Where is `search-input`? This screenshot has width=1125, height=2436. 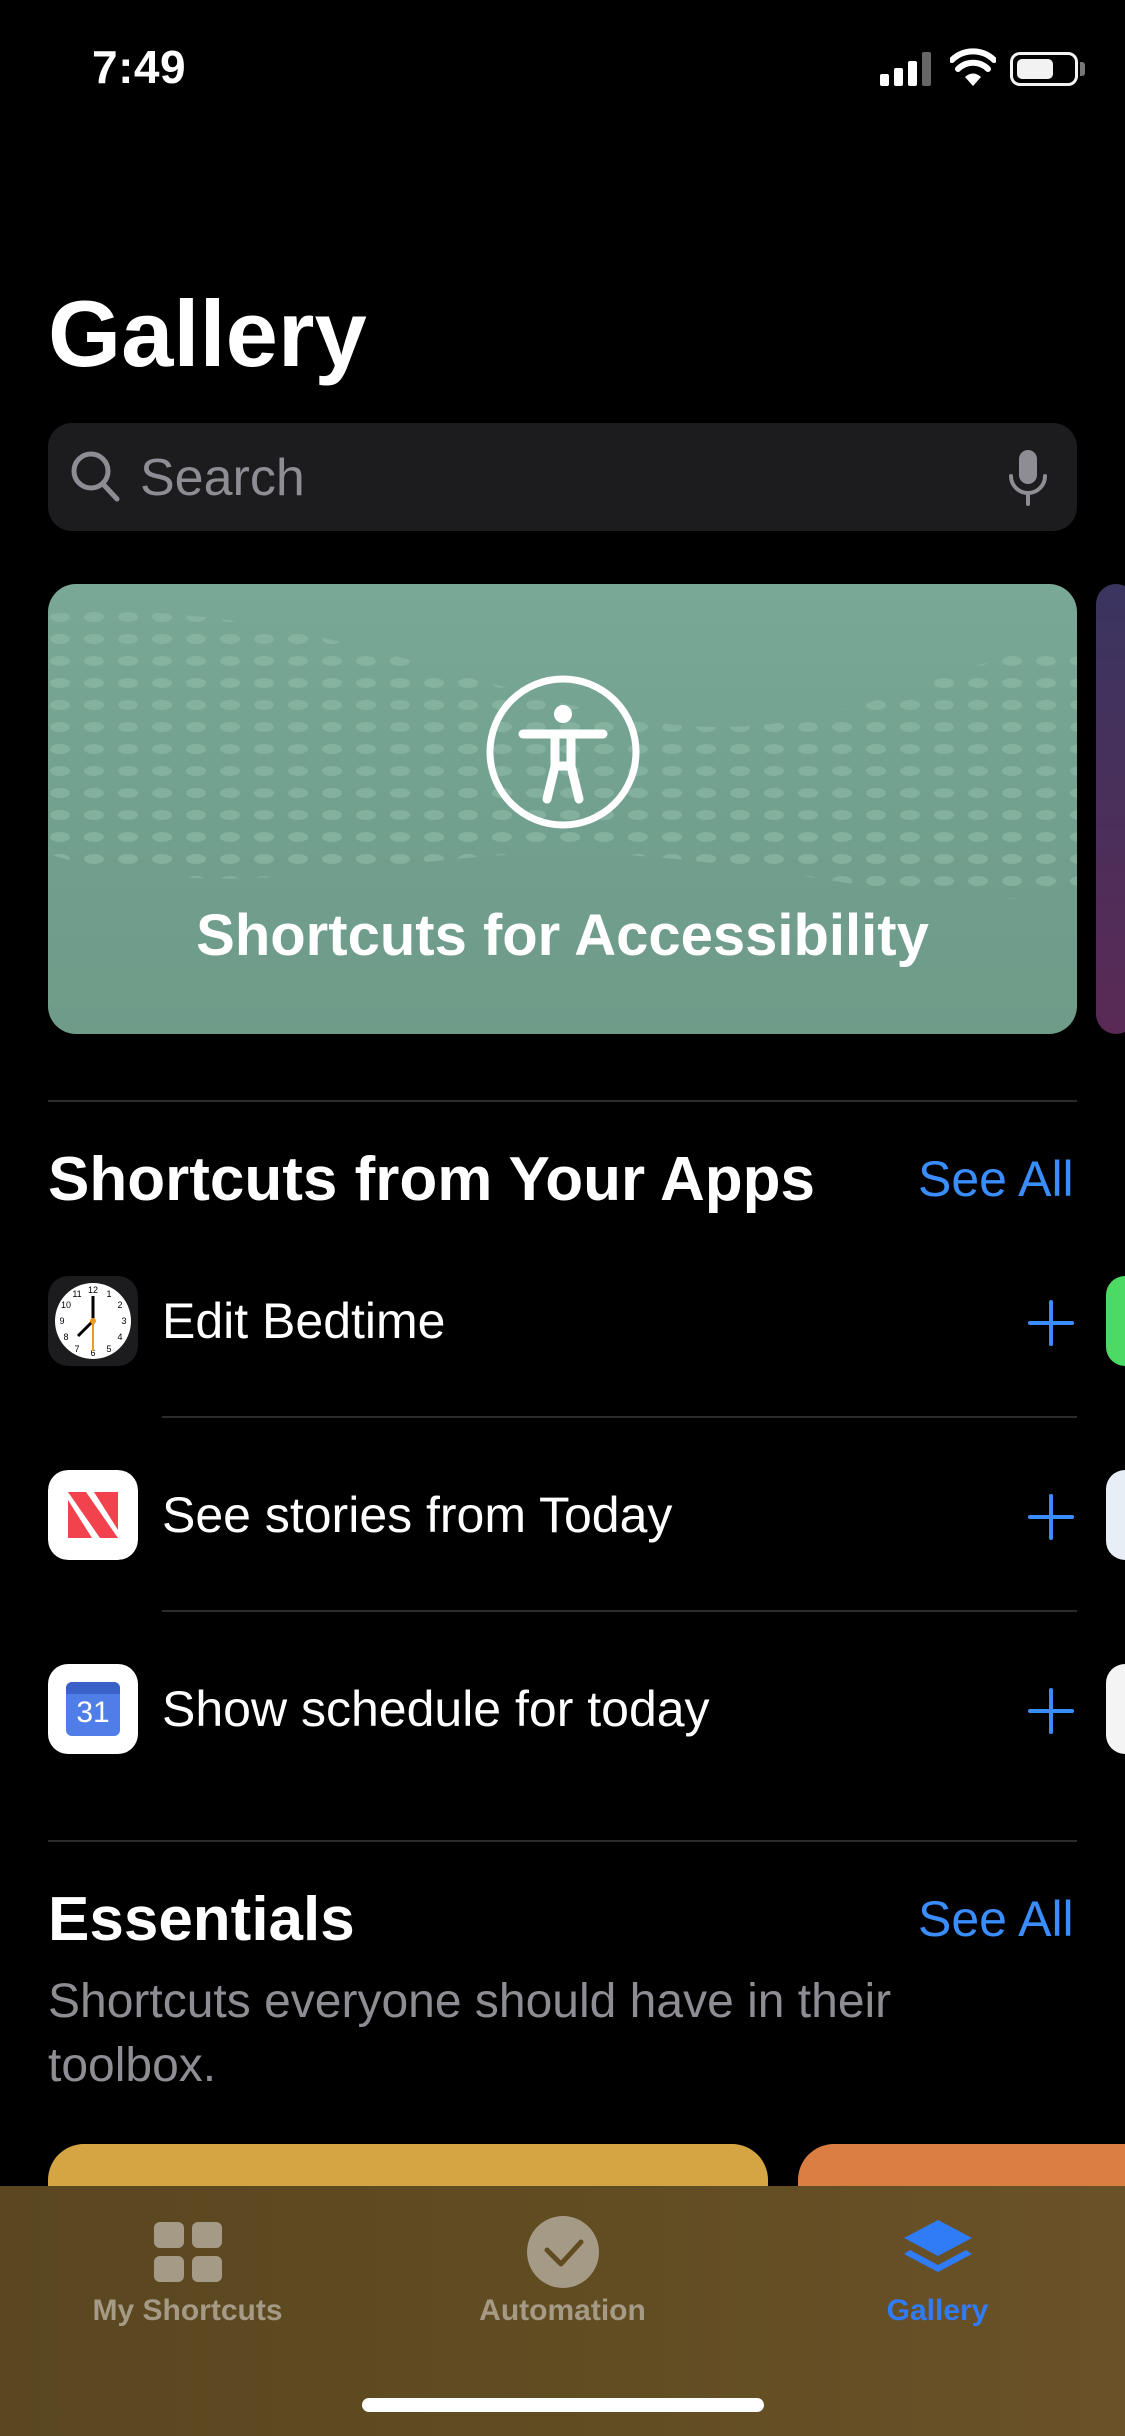 search-input is located at coordinates (560, 478).